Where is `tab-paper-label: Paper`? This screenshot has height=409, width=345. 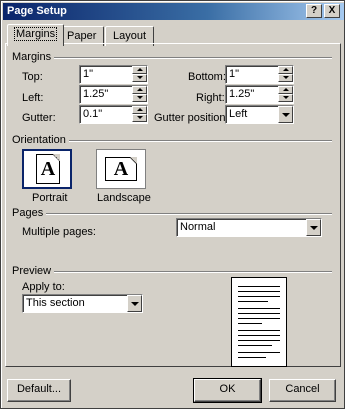 tab-paper-label: Paper is located at coordinates (82, 36).